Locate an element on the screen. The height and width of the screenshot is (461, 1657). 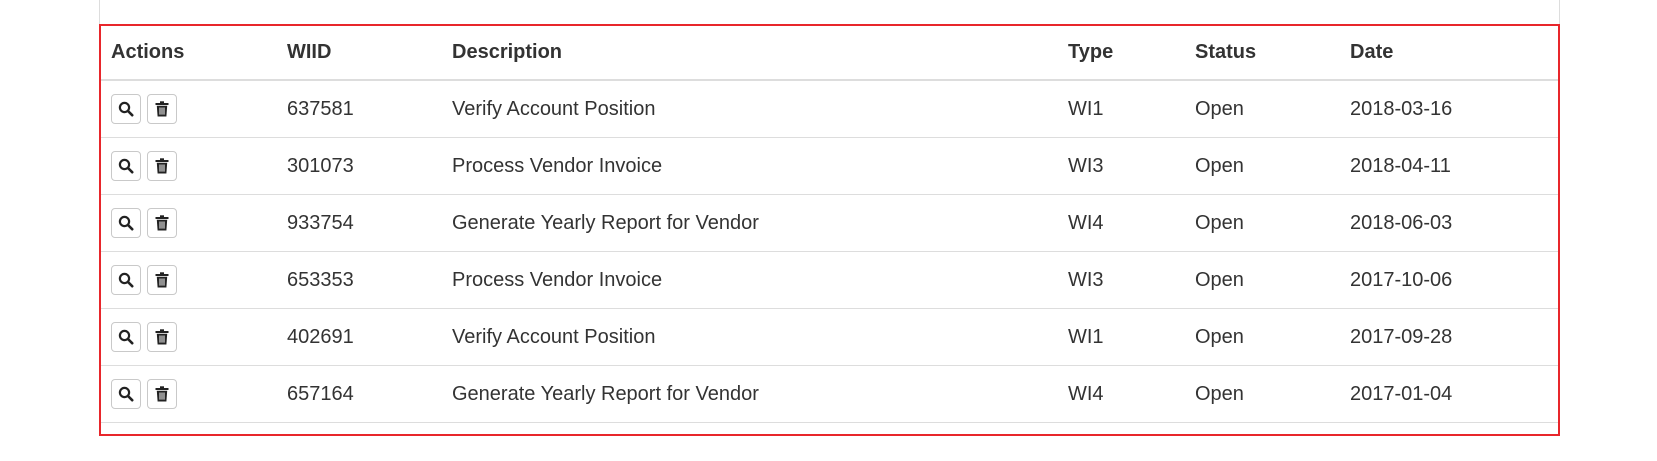
header-type: Type is located at coordinates (1121, 53).